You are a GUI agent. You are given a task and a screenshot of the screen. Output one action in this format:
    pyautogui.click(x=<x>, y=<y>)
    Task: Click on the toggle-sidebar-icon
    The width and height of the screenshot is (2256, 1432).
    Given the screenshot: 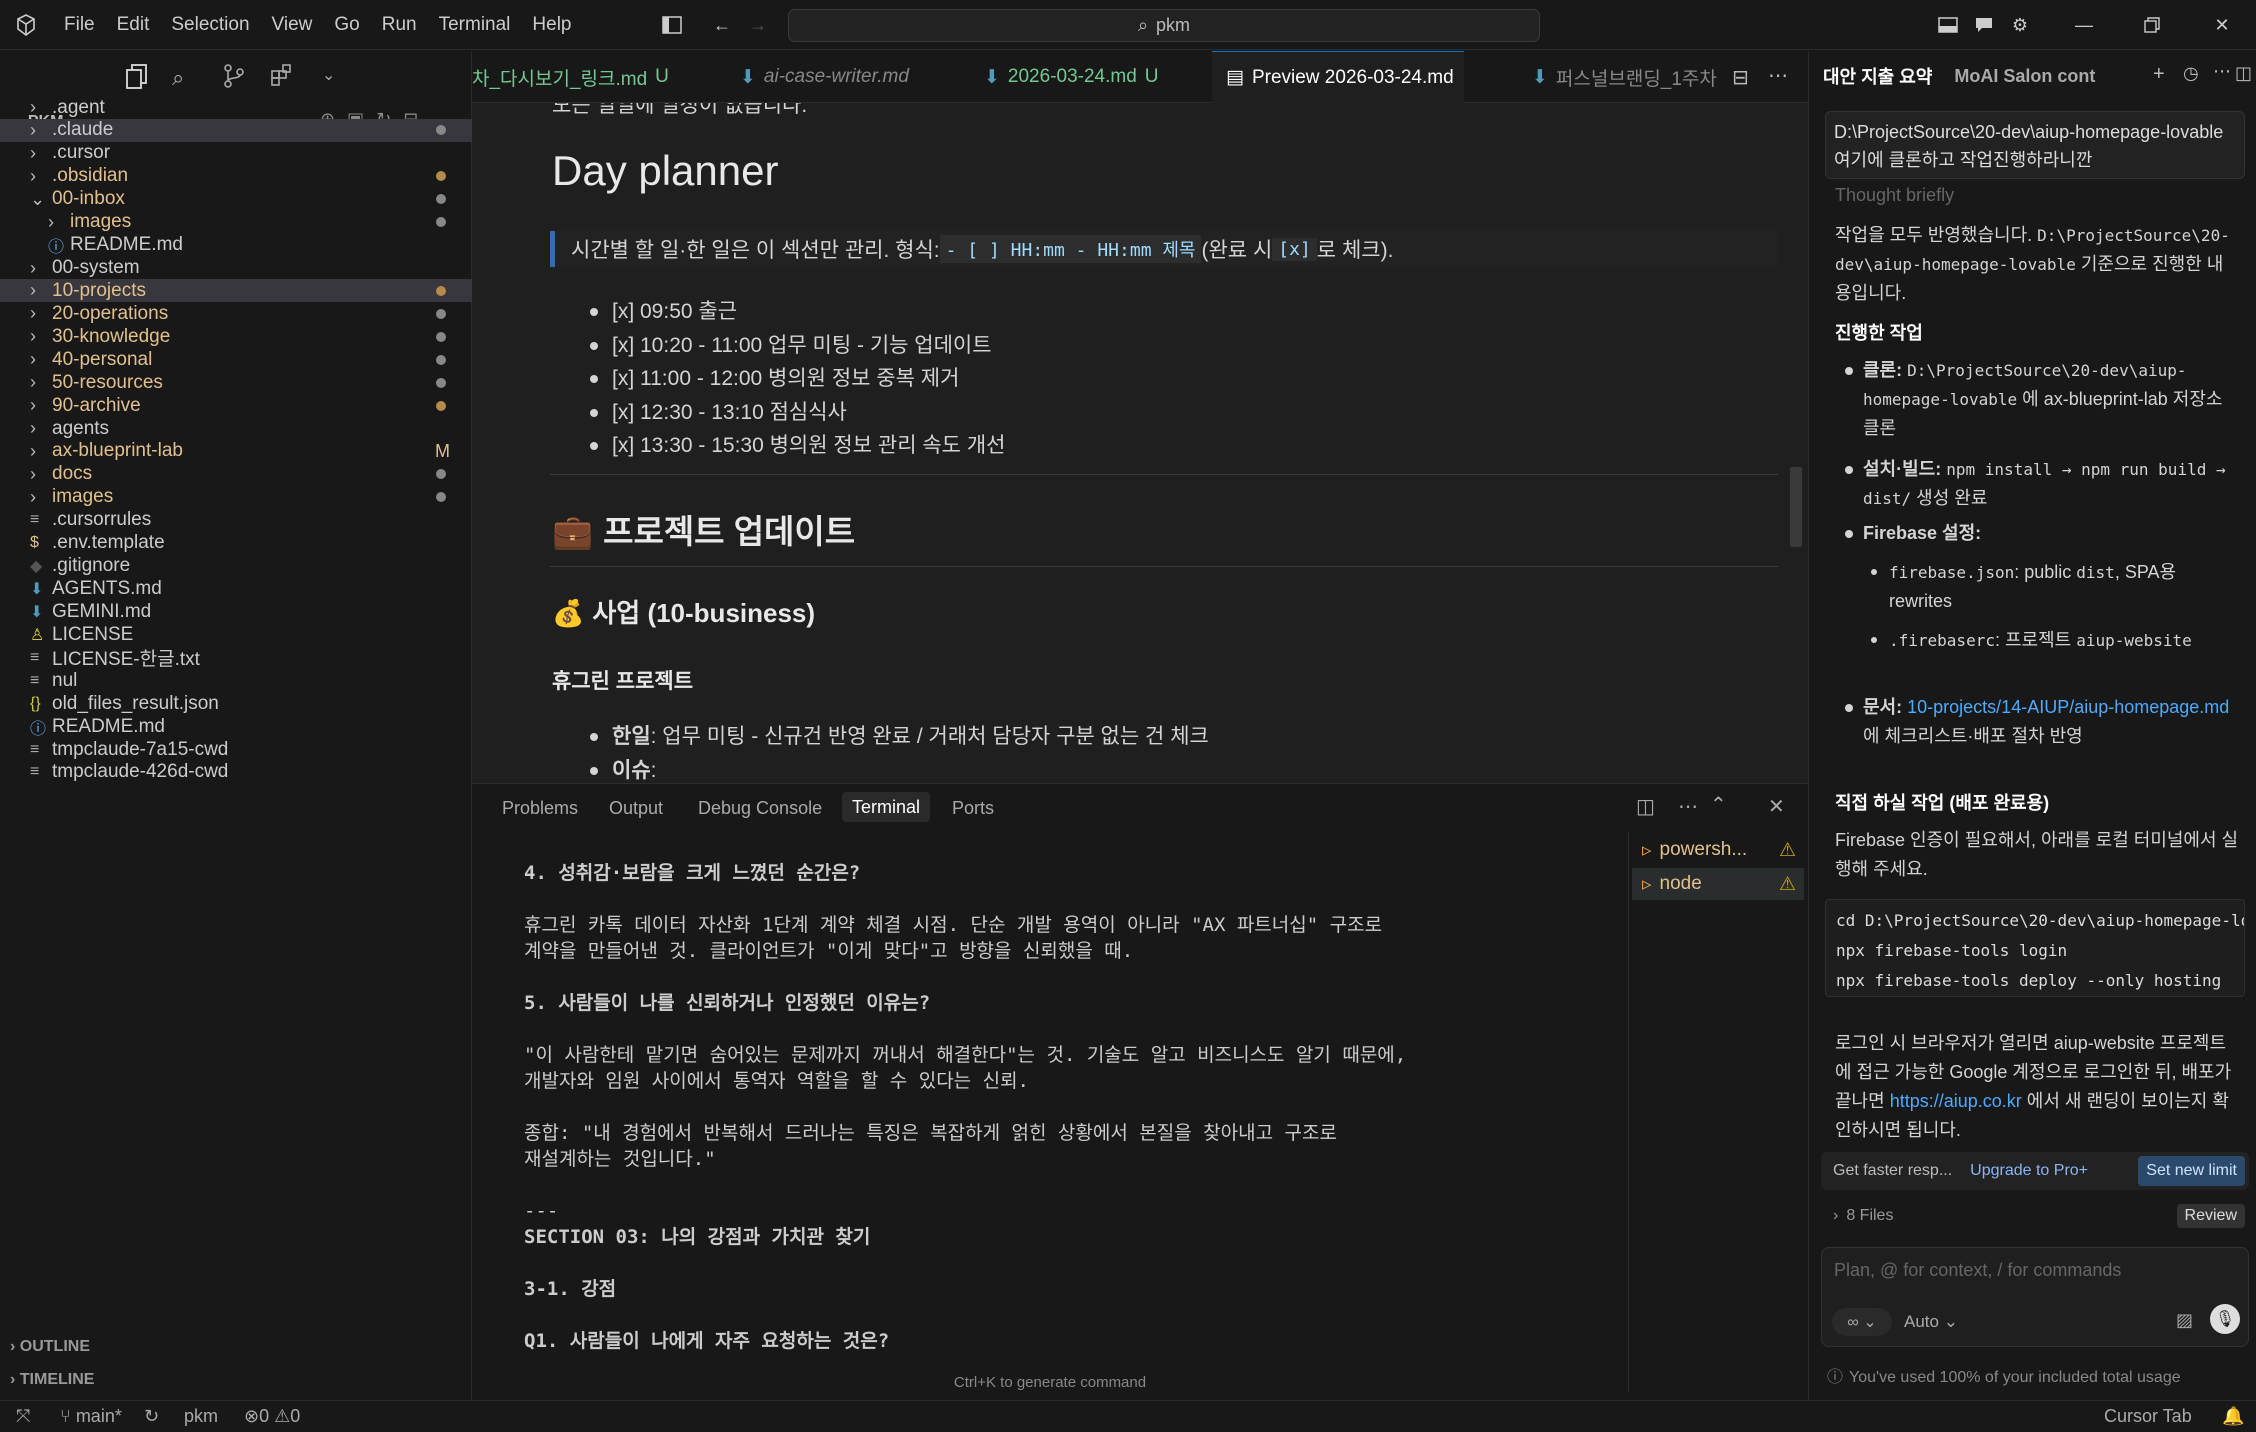 What is the action you would take?
    pyautogui.click(x=672, y=25)
    